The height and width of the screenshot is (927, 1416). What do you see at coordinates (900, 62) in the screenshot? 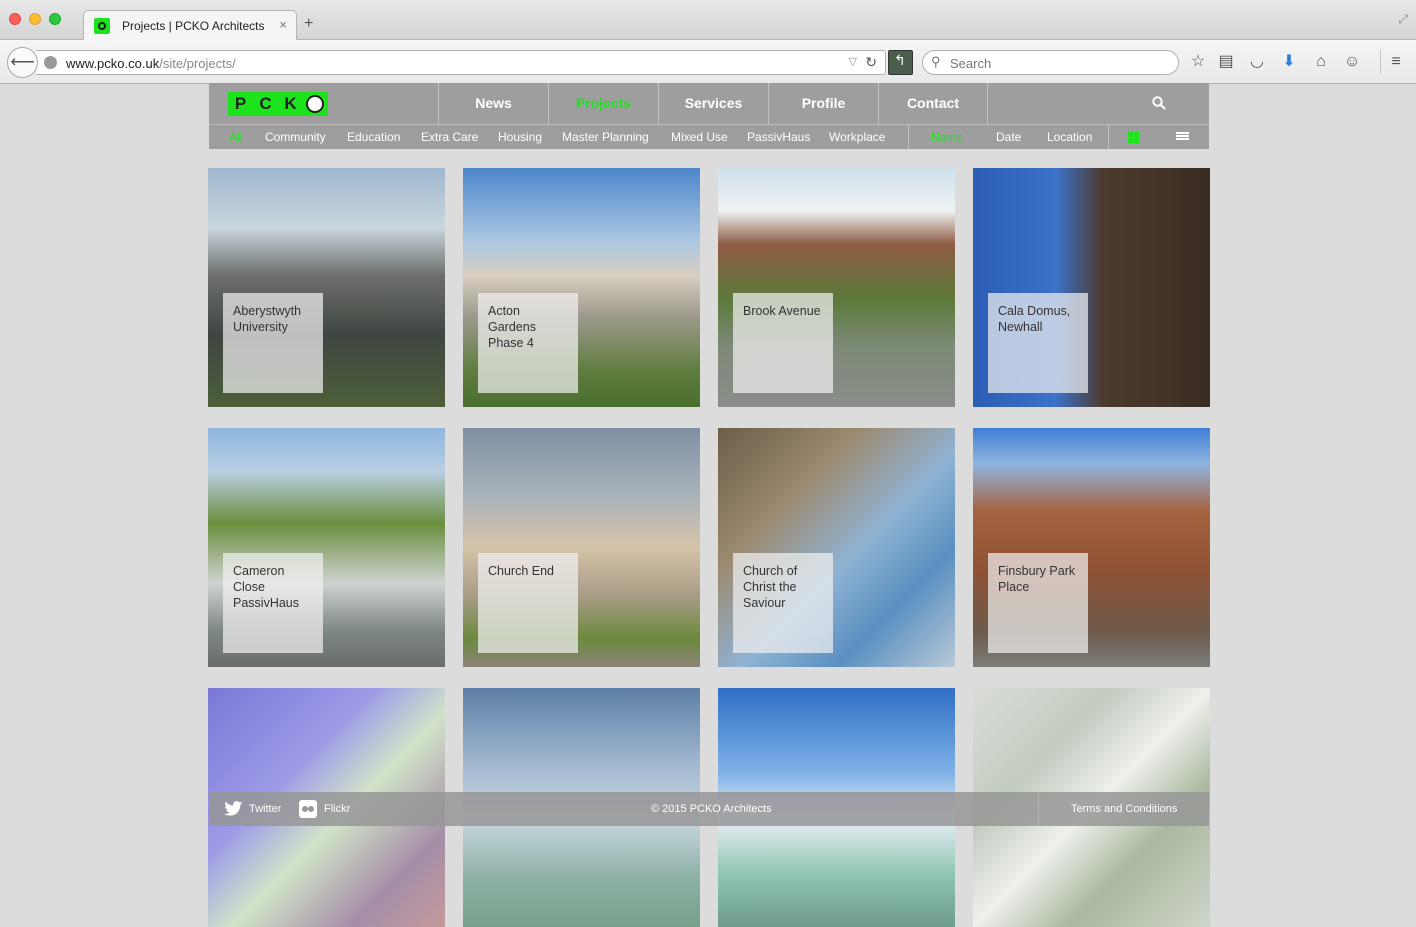
I see `extension-icon` at bounding box center [900, 62].